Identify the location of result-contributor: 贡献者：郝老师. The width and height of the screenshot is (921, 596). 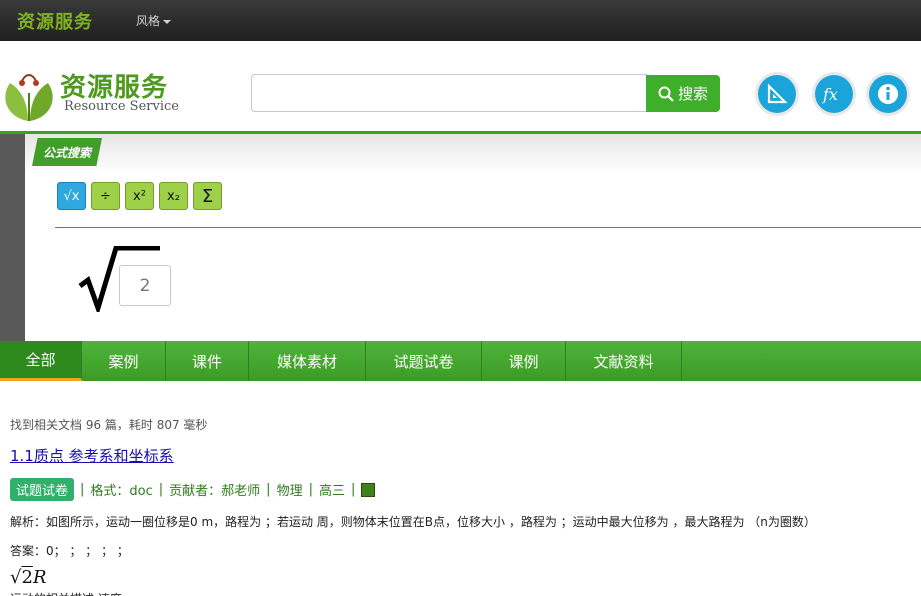
(214, 489).